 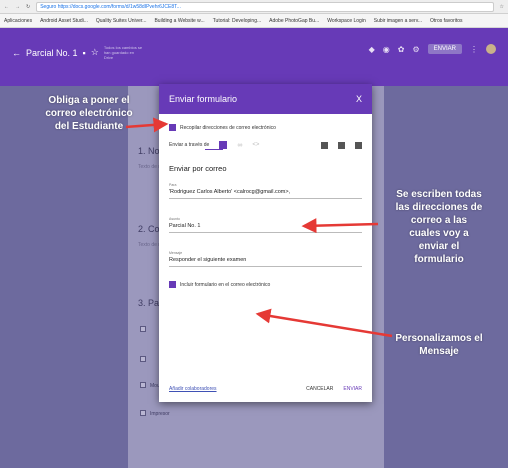 I want to click on link-tab-icon: ∞, so click(x=239, y=145).